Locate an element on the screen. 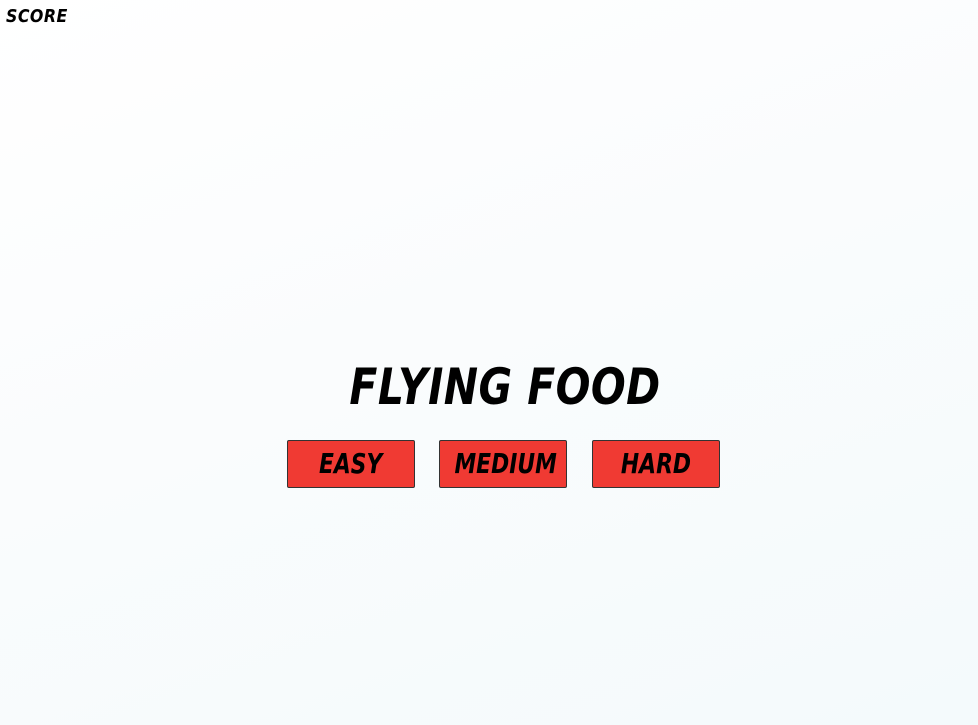 This screenshot has height=725, width=978. easy-button-label: EASY is located at coordinates (351, 463).